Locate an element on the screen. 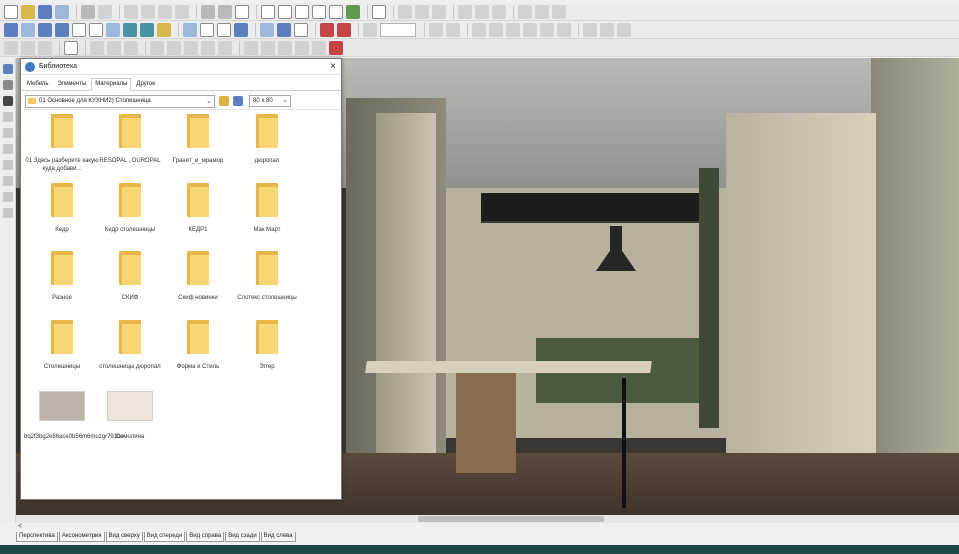  wall-icon is located at coordinates (8, 133).